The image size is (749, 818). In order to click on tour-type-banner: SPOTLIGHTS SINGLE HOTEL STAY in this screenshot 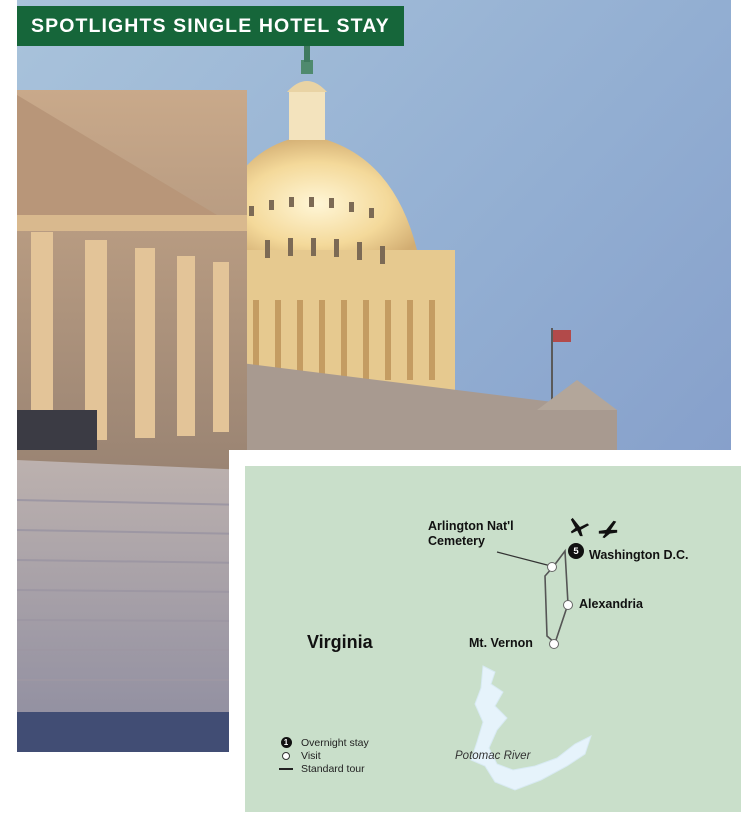, I will do `click(210, 26)`.